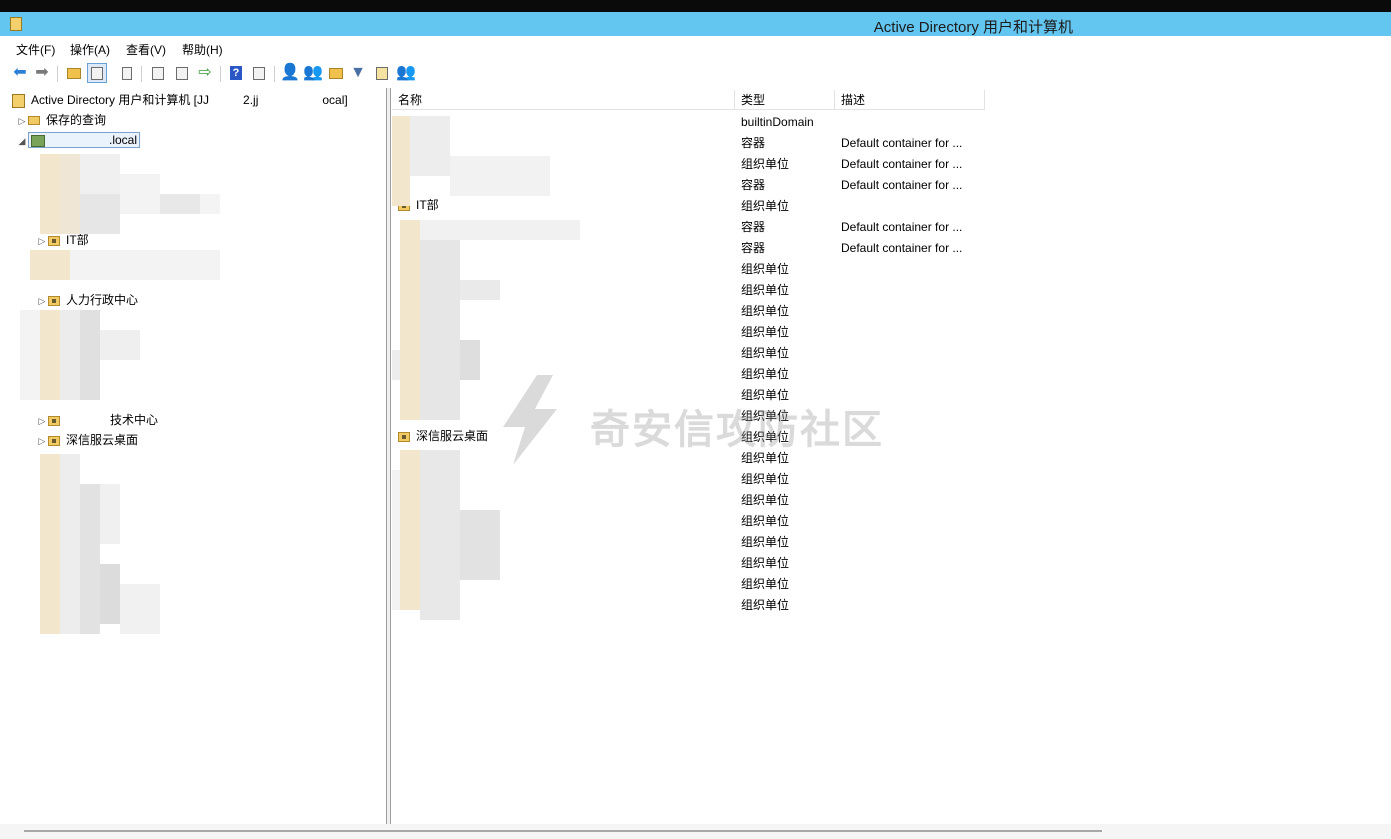  I want to click on new-group-button: 👥, so click(313, 73).